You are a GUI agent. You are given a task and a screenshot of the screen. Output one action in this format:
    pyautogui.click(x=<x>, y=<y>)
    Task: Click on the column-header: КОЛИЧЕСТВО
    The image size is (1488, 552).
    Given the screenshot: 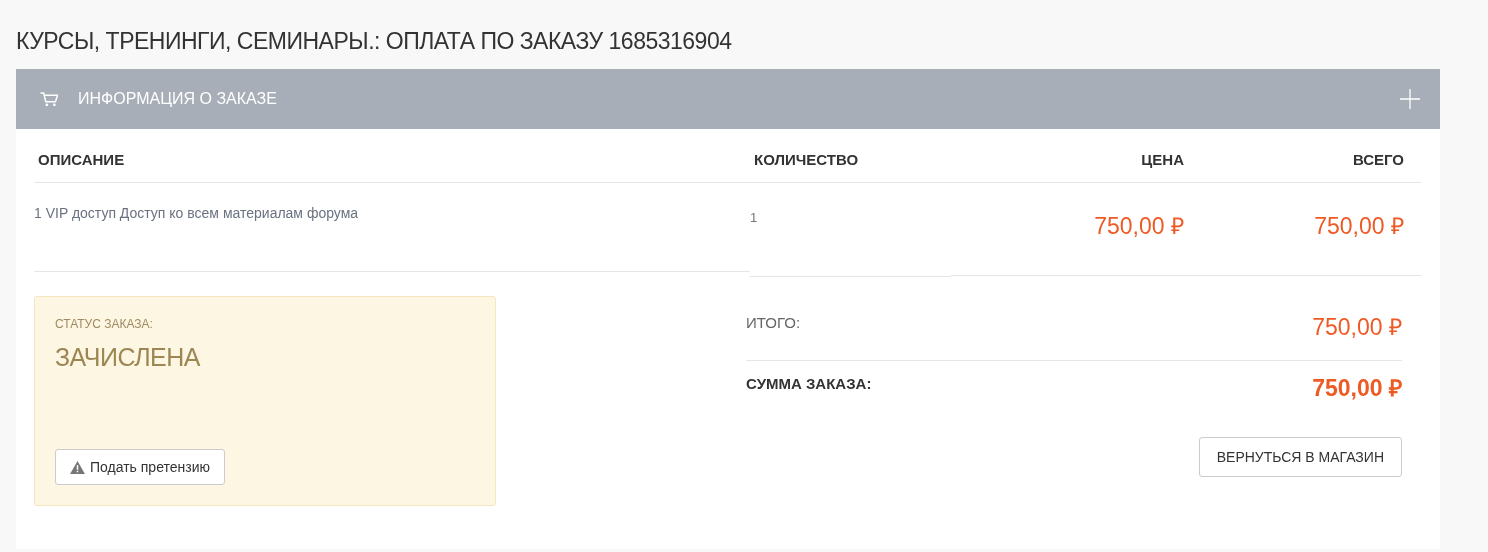 What is the action you would take?
    pyautogui.click(x=850, y=156)
    